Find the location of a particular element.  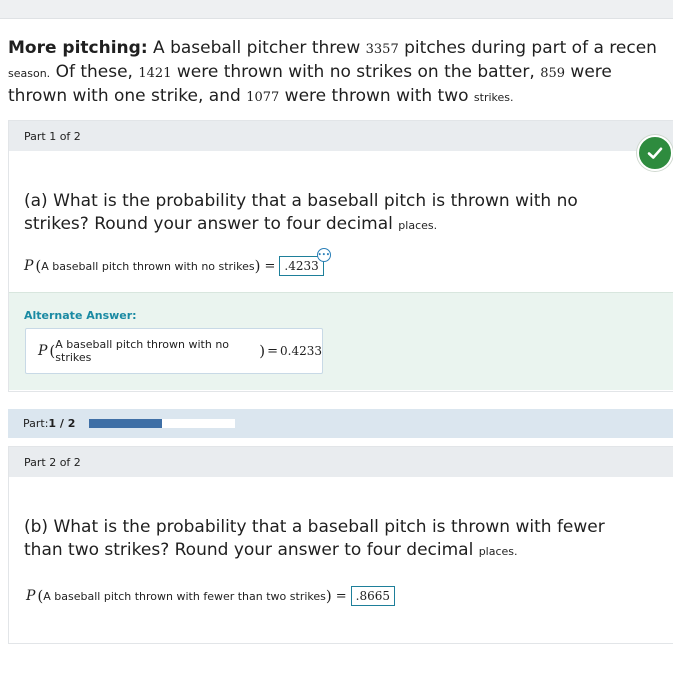

problem-text: pitches during part of a recen is located at coordinates (527, 48).